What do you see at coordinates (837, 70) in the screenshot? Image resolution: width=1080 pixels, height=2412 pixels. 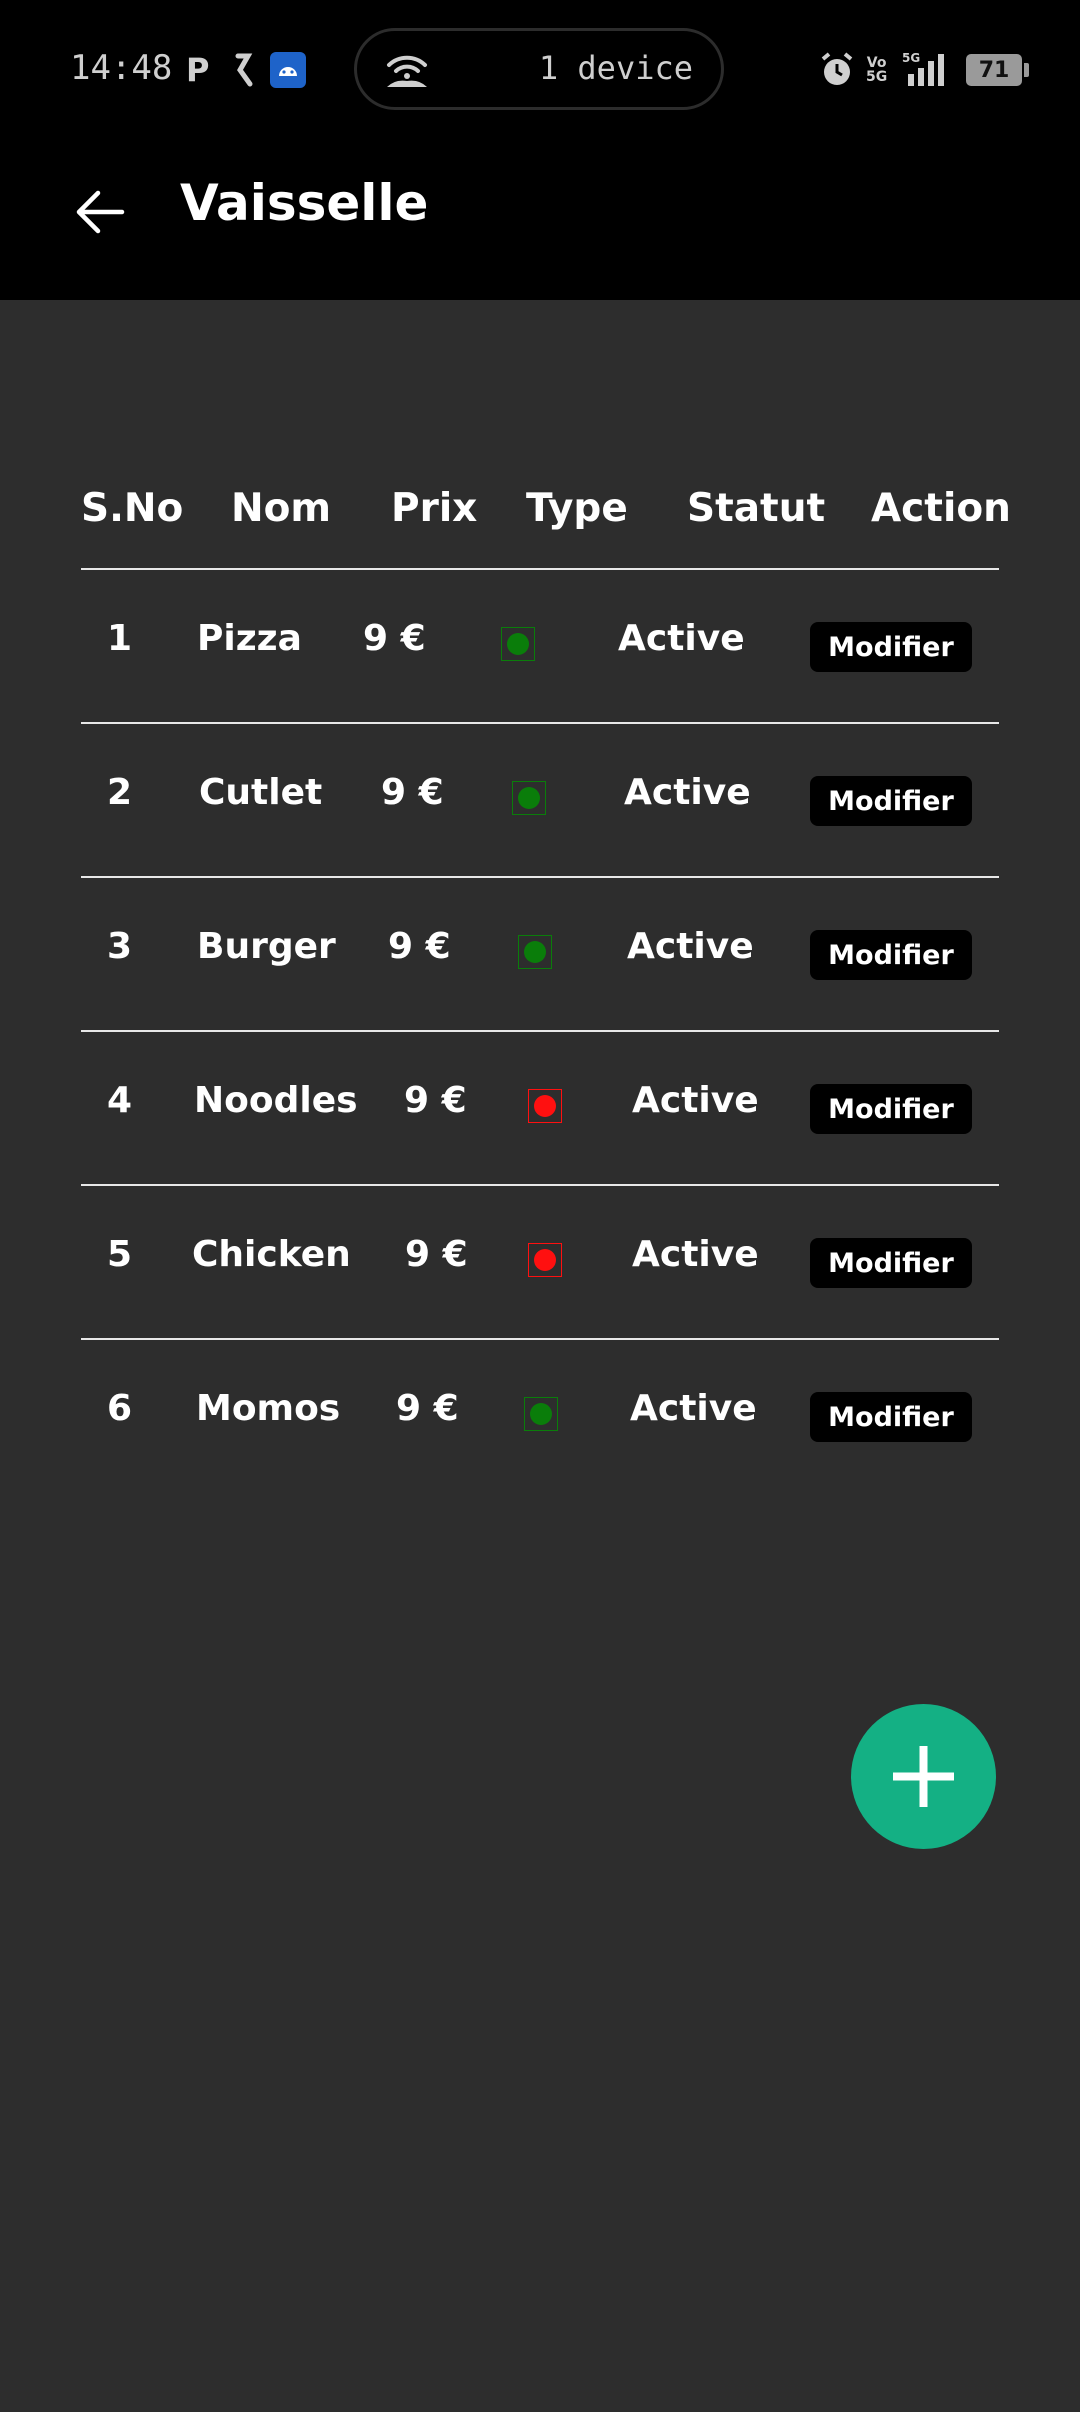 I see `alarm-icon` at bounding box center [837, 70].